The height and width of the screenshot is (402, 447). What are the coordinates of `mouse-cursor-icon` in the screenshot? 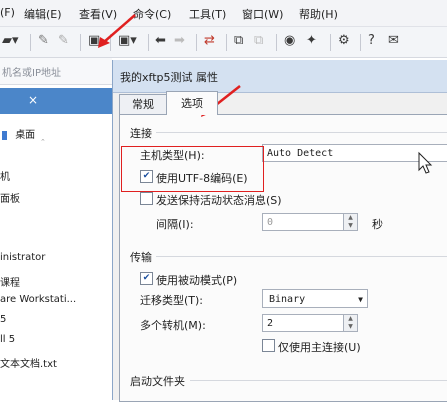 It's located at (425, 162).